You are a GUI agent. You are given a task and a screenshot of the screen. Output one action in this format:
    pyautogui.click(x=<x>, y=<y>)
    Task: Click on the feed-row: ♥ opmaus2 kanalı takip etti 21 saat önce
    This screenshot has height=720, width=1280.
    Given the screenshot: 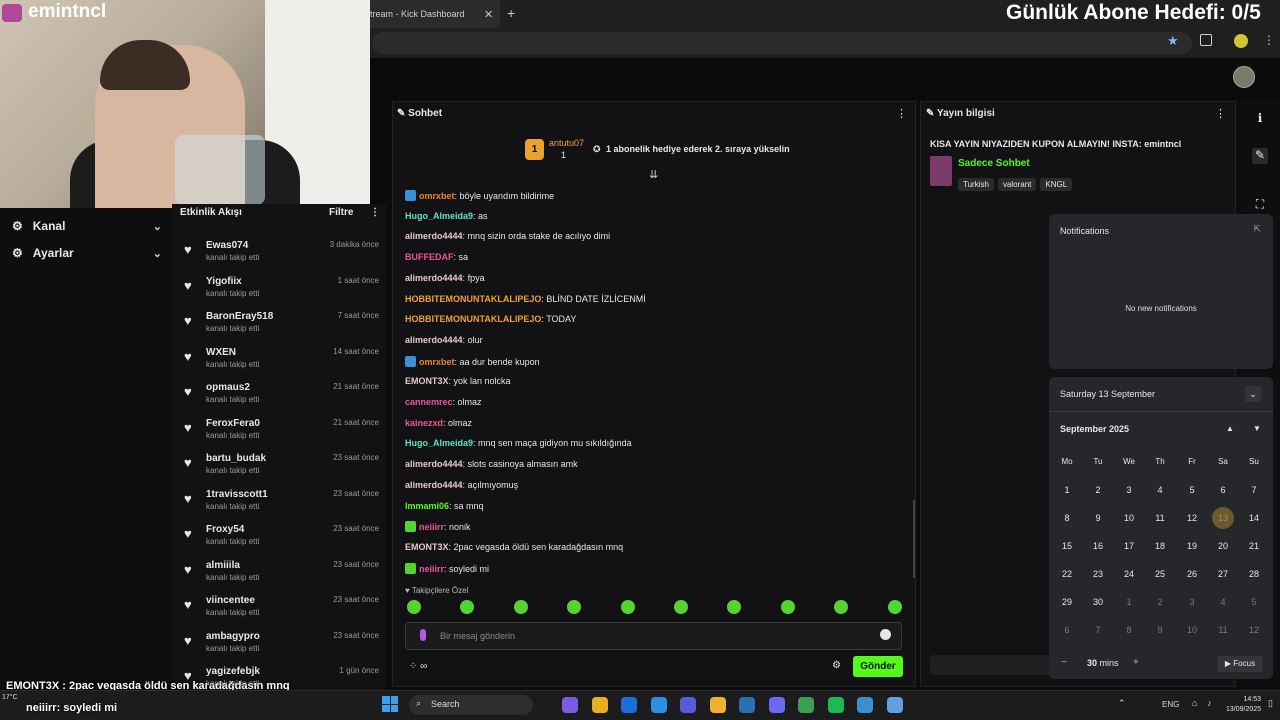 What is the action you would take?
    pyautogui.click(x=282, y=395)
    